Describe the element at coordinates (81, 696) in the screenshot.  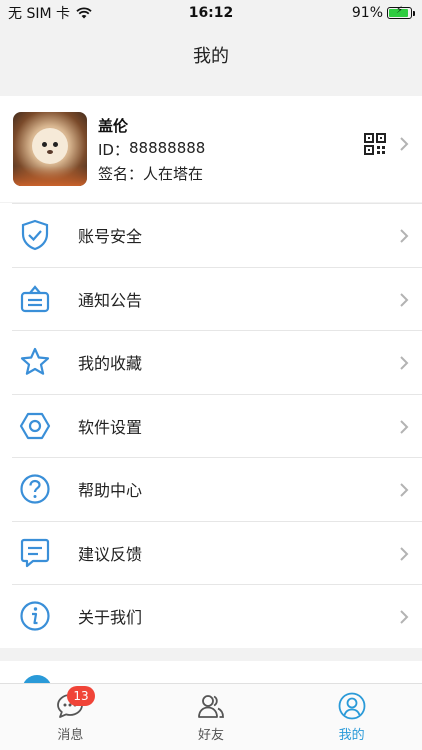
I see `unread-badge: 13` at that location.